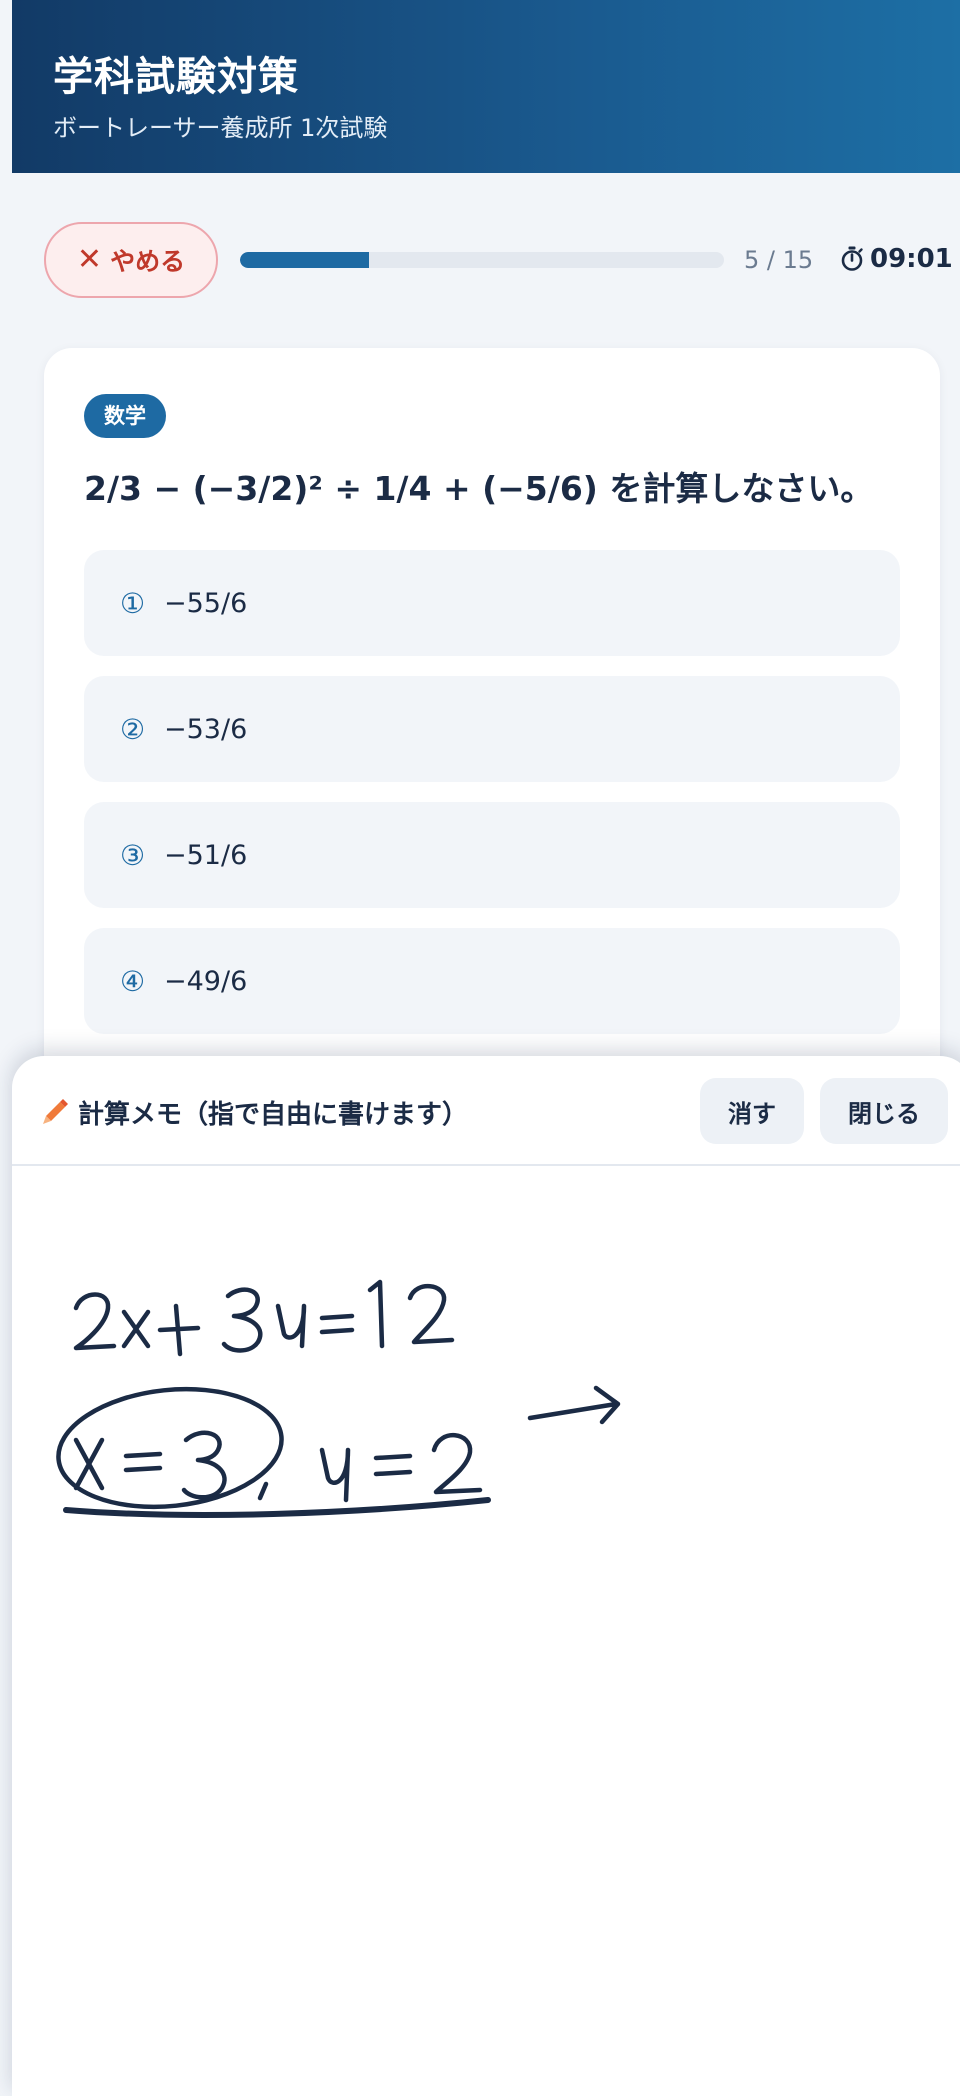  Describe the element at coordinates (492, 981) in the screenshot. I see `answer-option-4: ④ −49/6` at that location.